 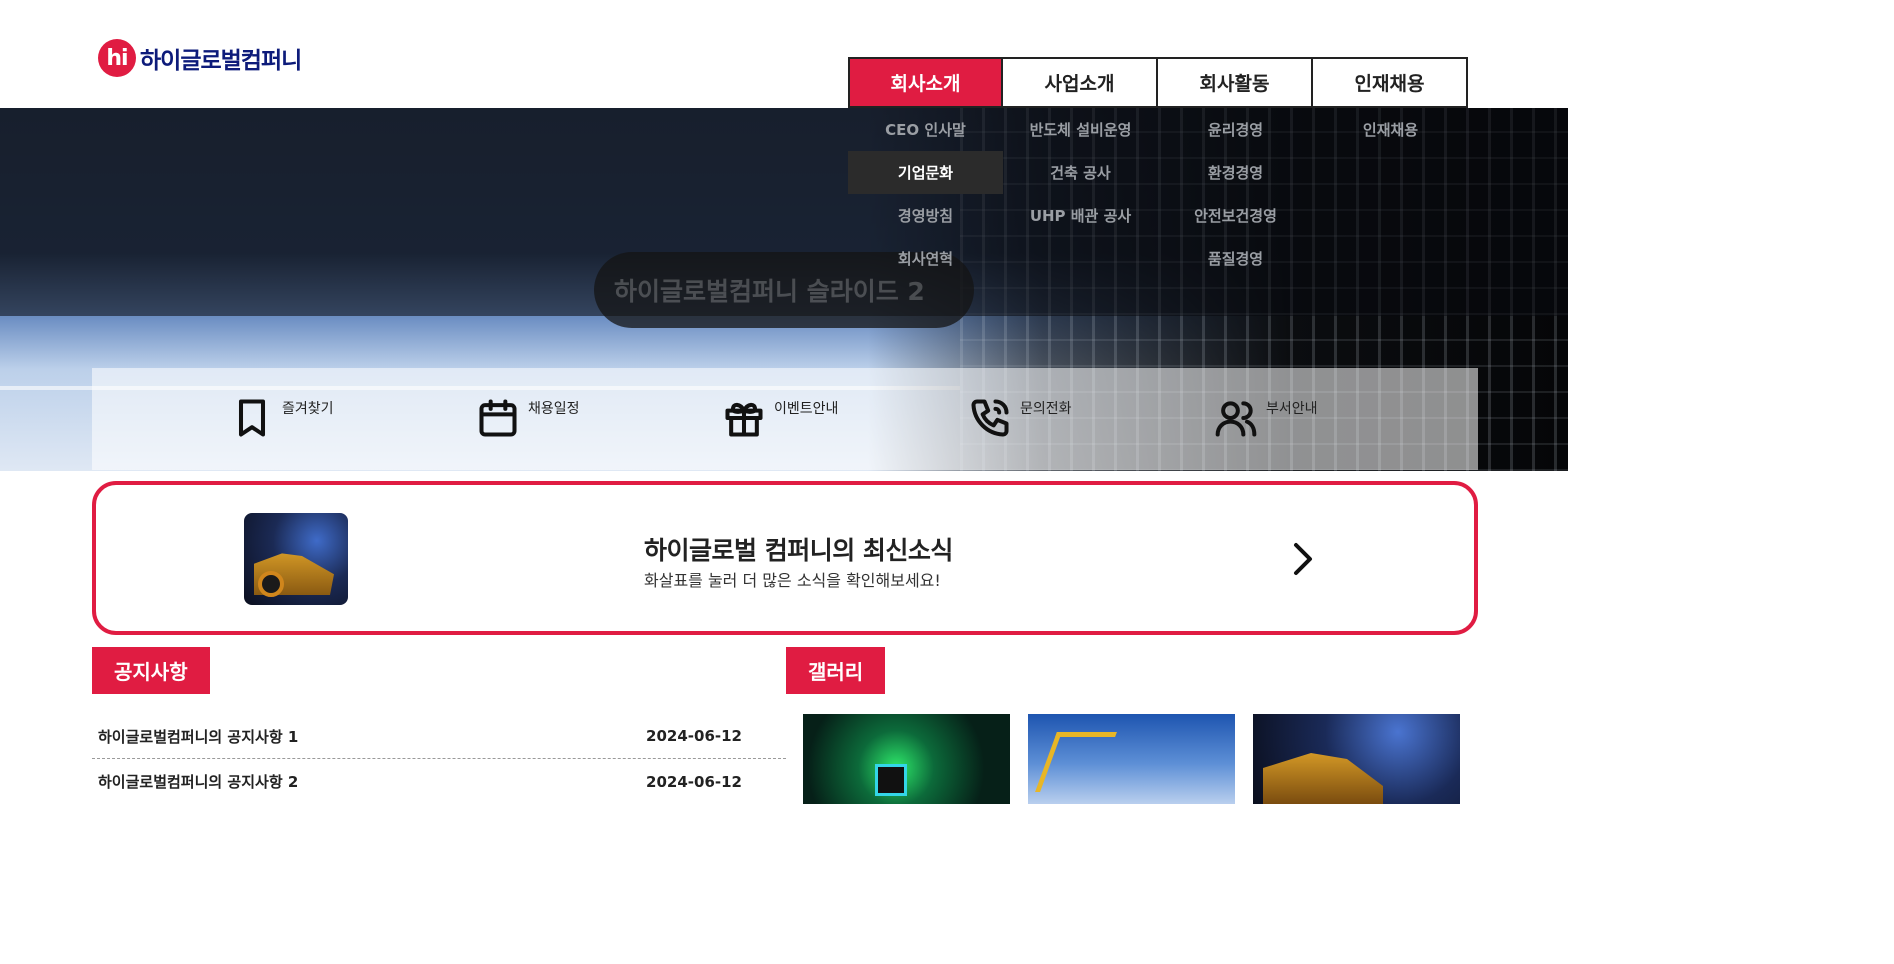 I want to click on notice-row-title: 하이글로벌컴퍼니의 공지사항 1, so click(x=198, y=736).